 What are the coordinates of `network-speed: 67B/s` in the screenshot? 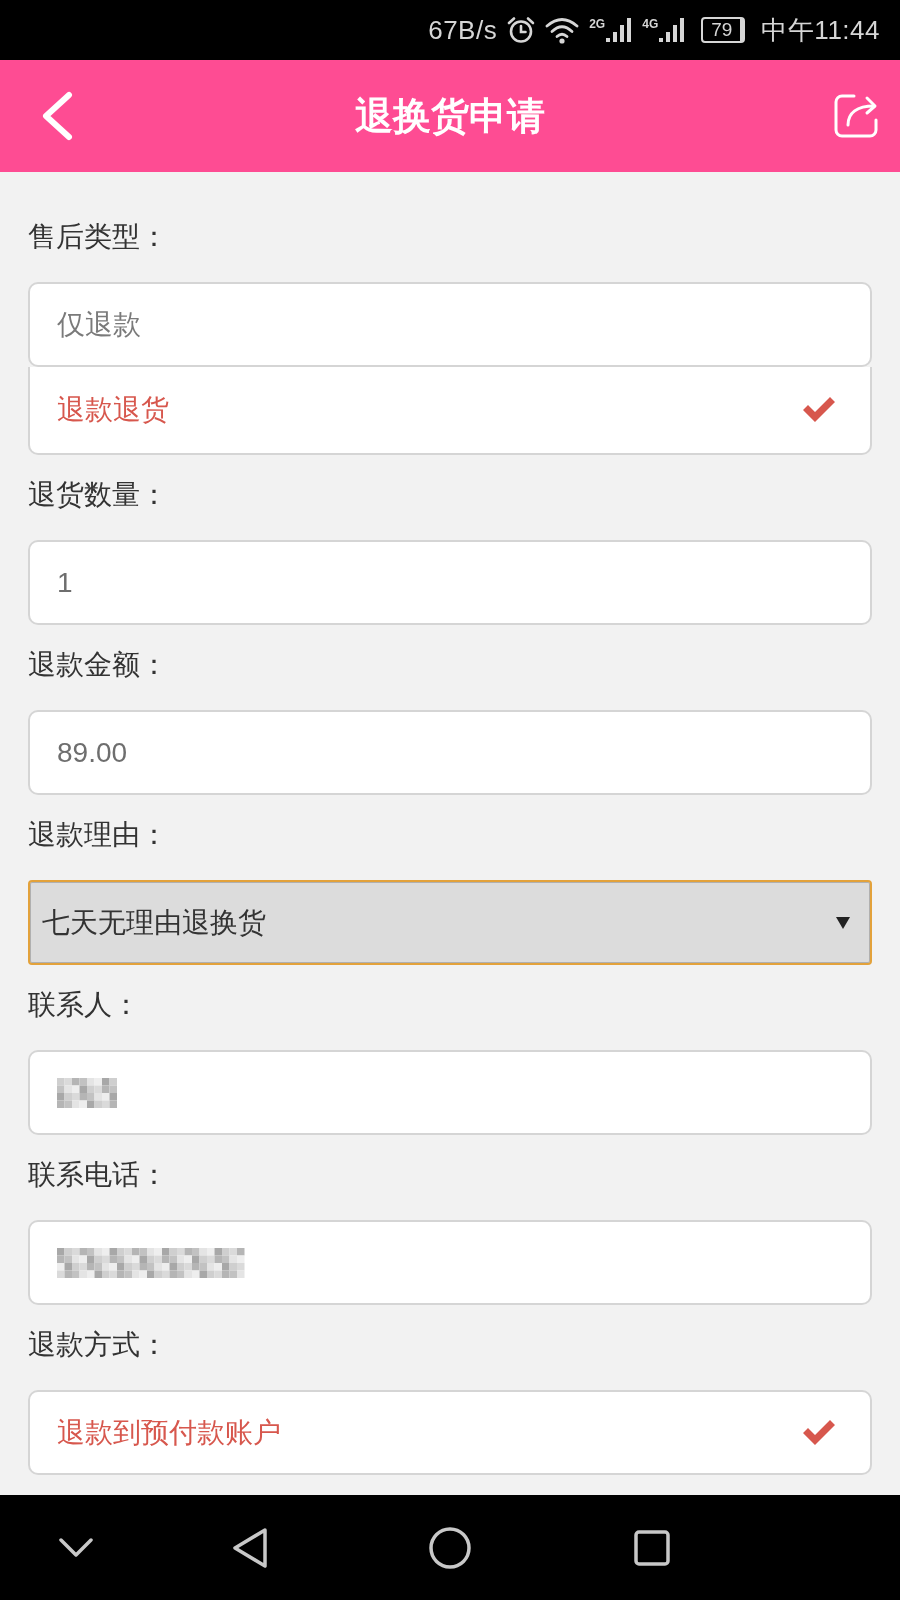 It's located at (463, 30).